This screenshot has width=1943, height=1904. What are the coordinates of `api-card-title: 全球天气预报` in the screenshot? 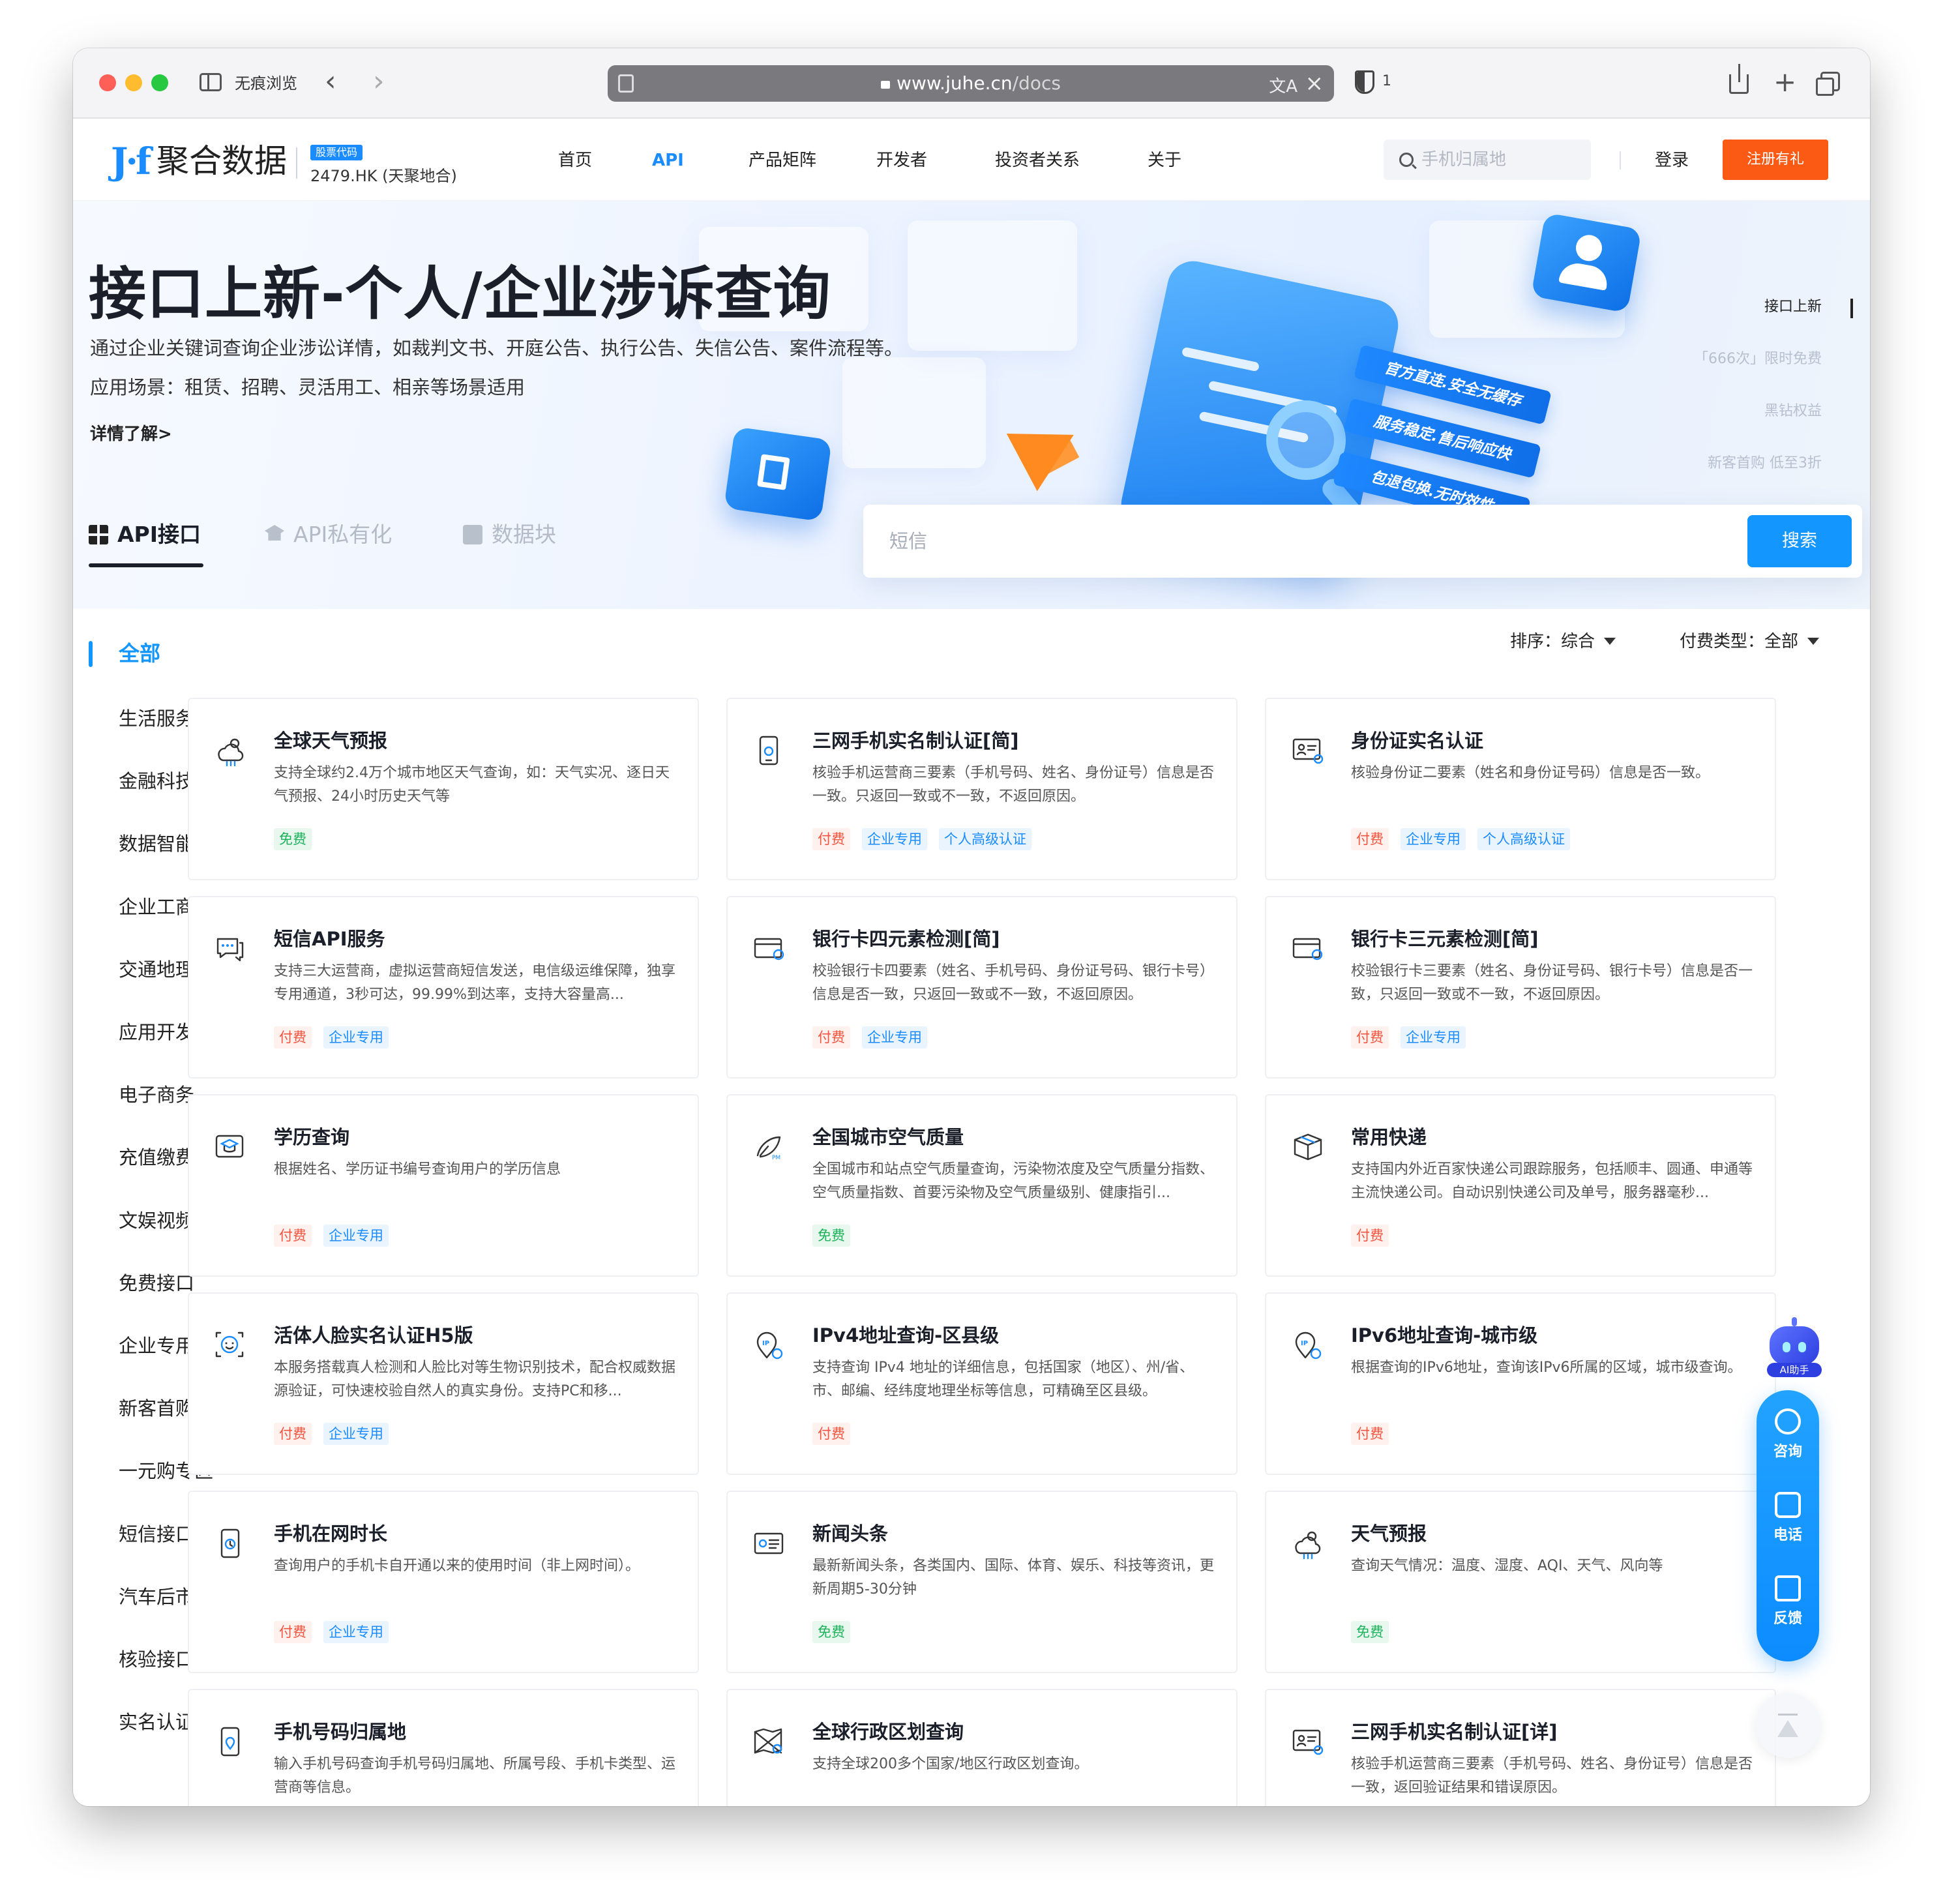 It's located at (330, 741).